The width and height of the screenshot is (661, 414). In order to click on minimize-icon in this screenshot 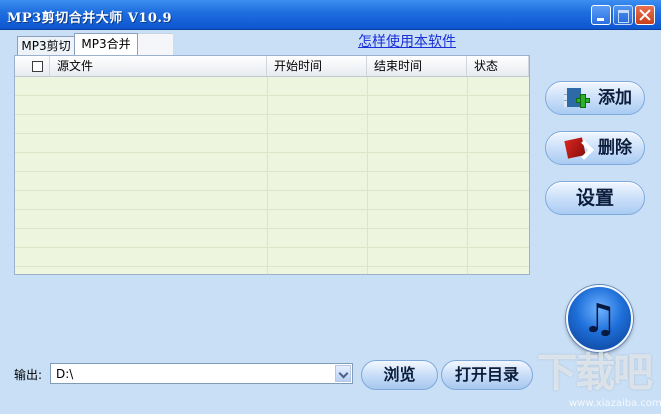, I will do `click(601, 15)`.